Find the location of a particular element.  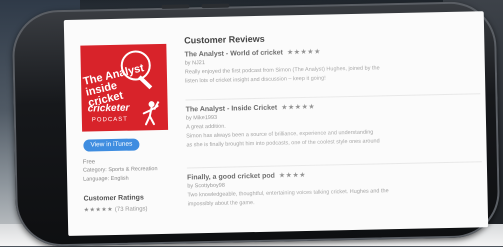

price-label: Free is located at coordinates (89, 162).